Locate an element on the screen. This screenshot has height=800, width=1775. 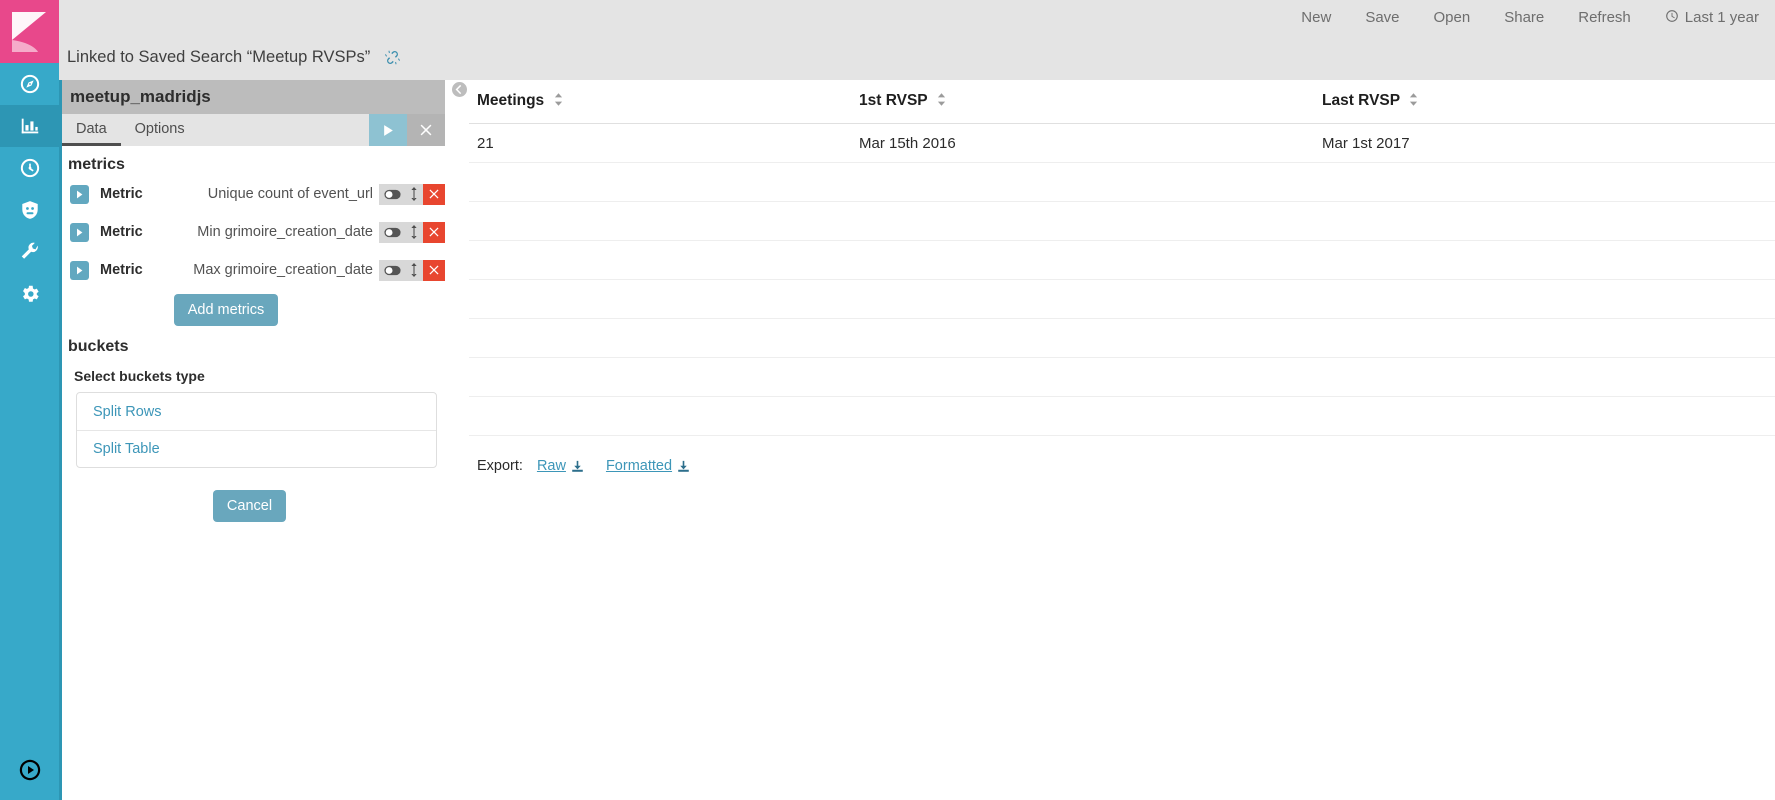
export-row: Export: Raw Formatted is located at coordinates (1122, 466).